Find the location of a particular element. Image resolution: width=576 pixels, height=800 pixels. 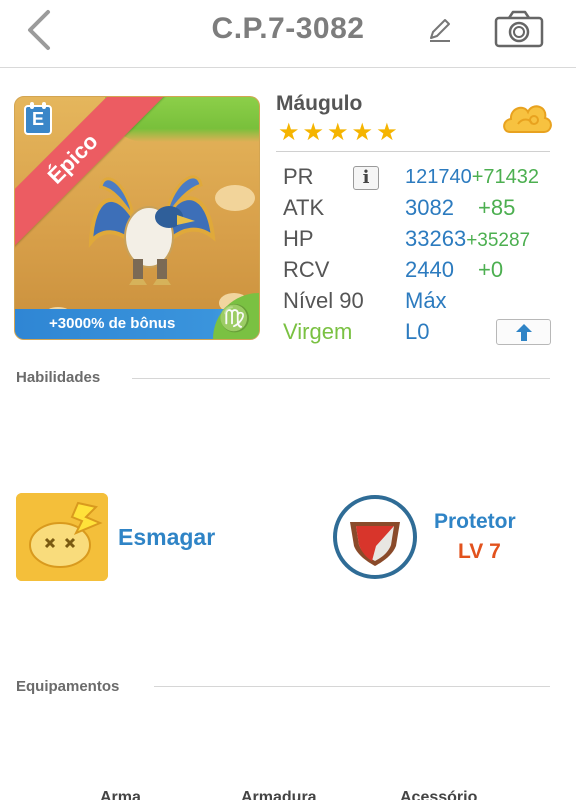

upgrade-button is located at coordinates (523, 332).